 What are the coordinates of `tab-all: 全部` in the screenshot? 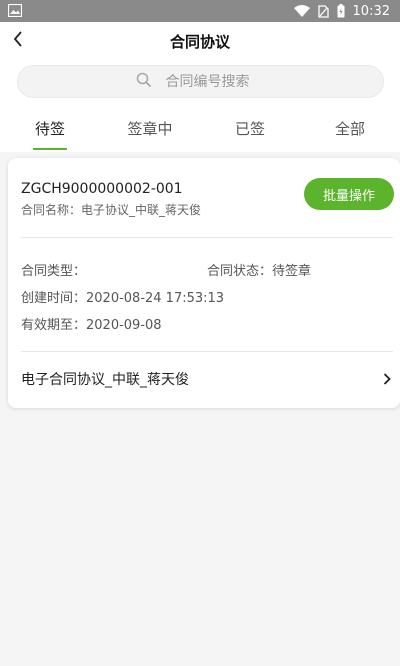 It's located at (350, 128).